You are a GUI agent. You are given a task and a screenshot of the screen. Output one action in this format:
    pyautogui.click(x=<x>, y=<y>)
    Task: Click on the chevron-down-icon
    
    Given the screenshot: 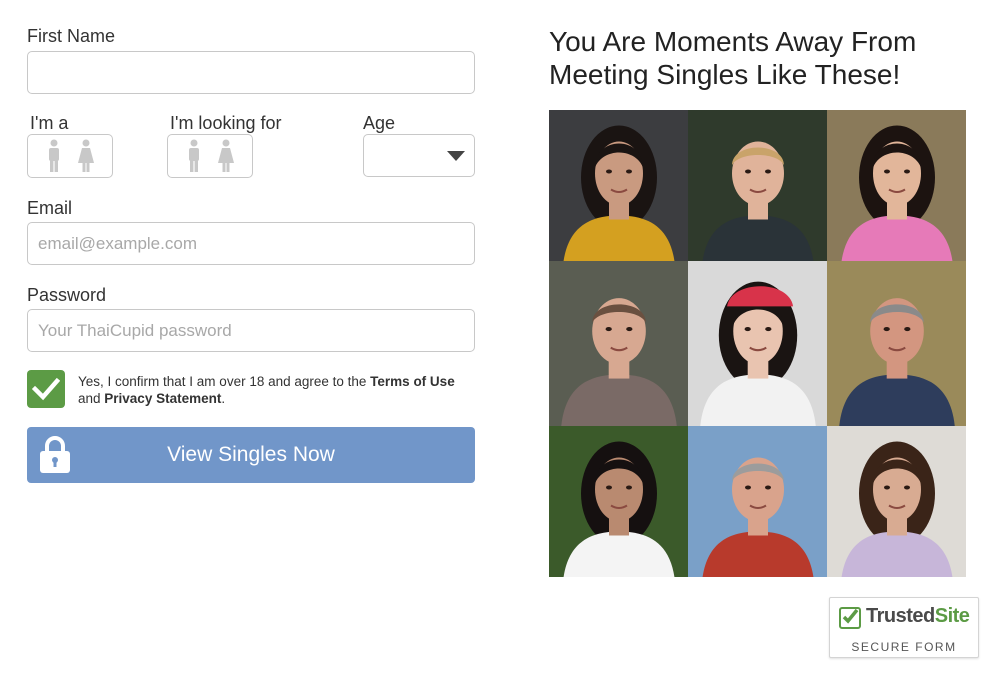 What is the action you would take?
    pyautogui.click(x=456, y=156)
    